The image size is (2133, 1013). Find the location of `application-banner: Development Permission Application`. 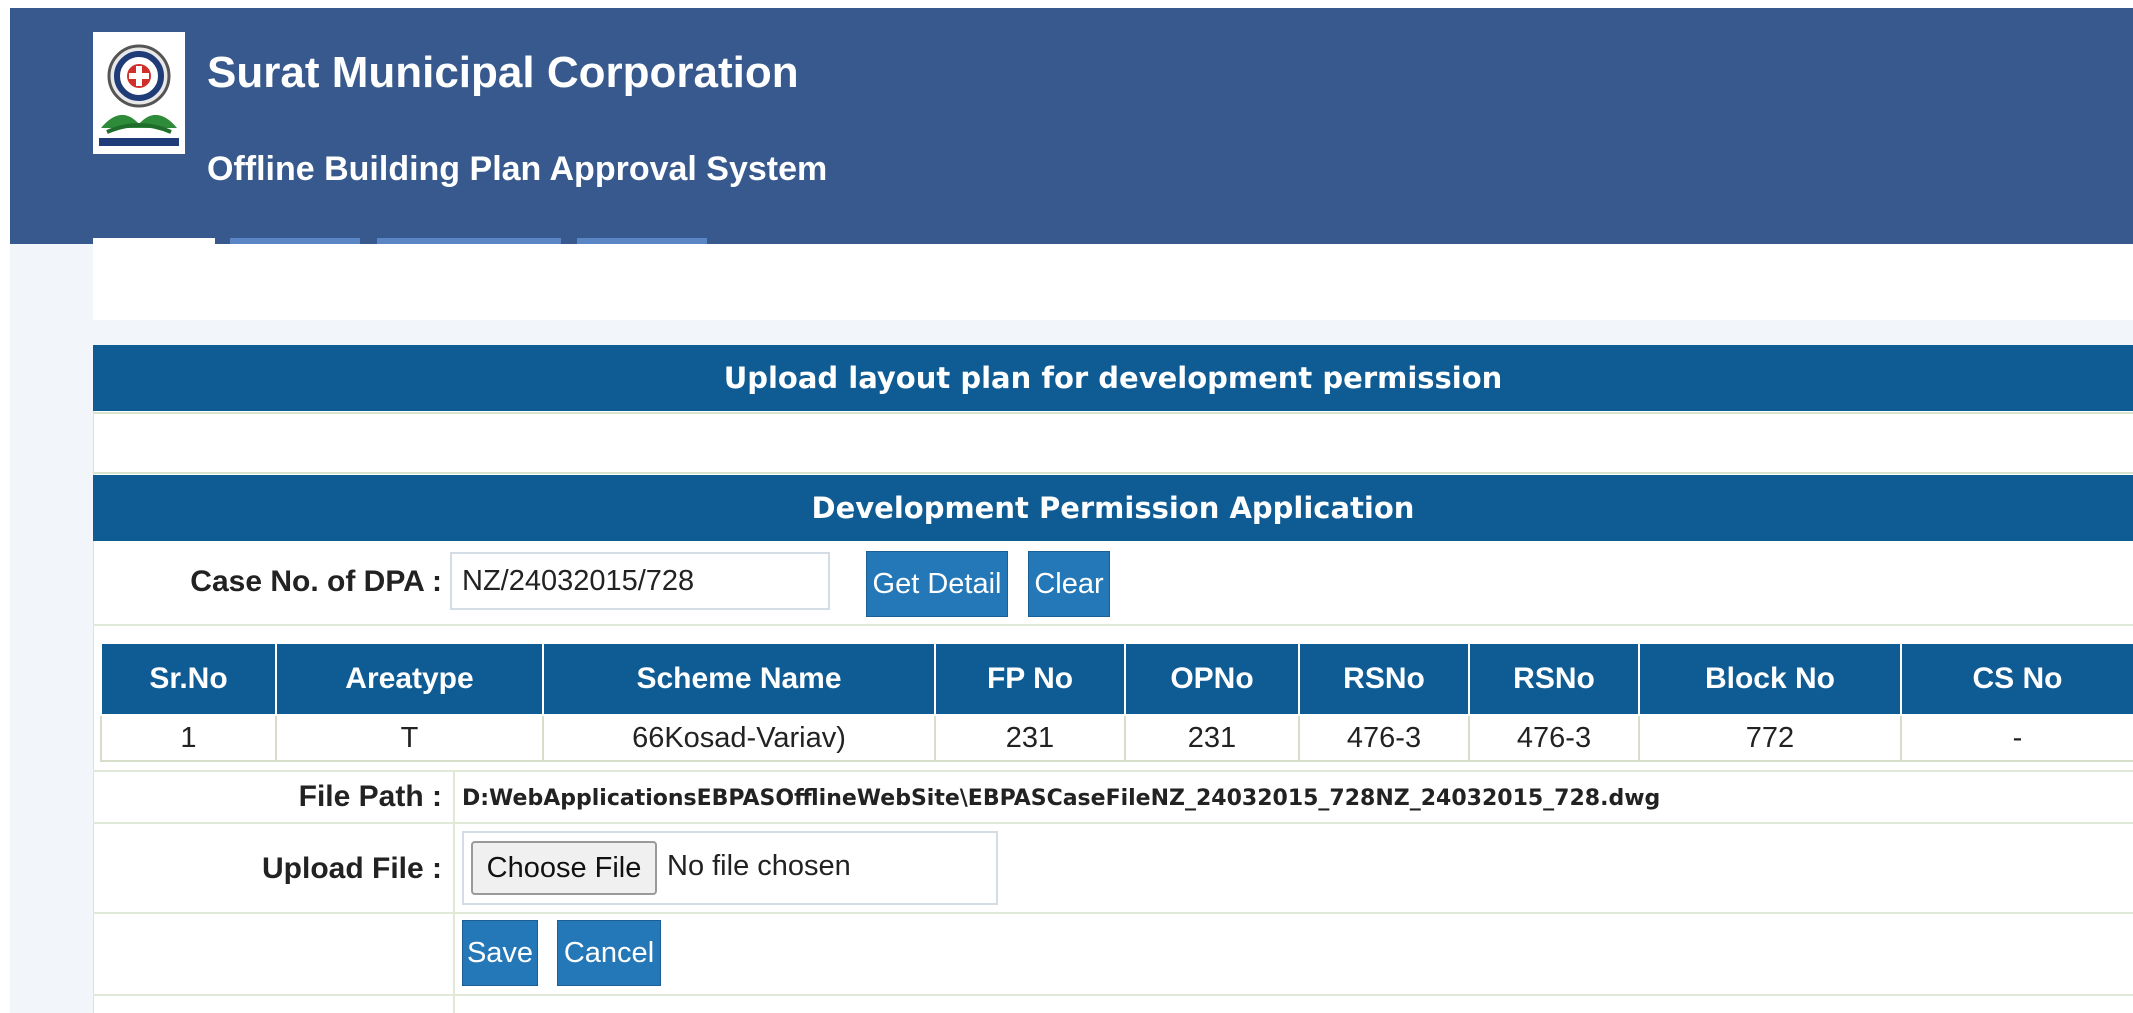

application-banner: Development Permission Application is located at coordinates (1113, 508).